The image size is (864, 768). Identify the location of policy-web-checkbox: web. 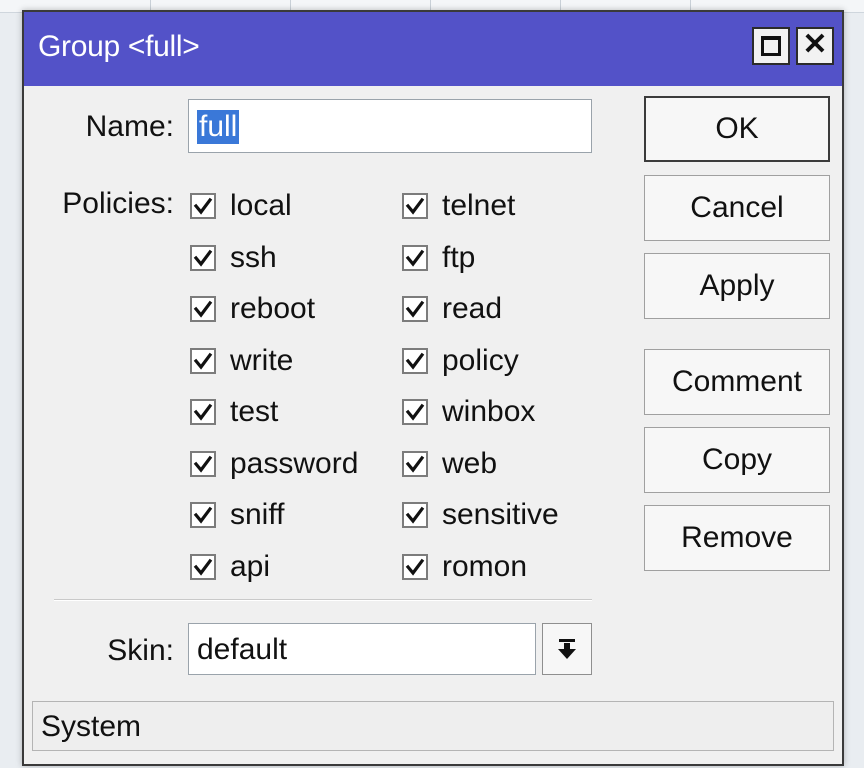
(449, 464).